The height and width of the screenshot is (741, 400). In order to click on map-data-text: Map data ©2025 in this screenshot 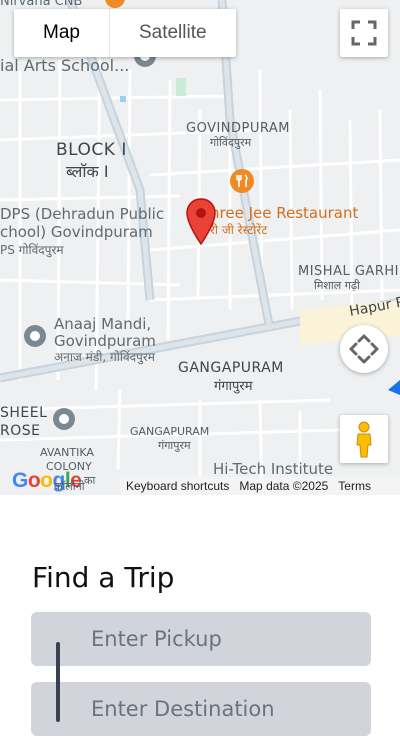, I will do `click(284, 486)`.